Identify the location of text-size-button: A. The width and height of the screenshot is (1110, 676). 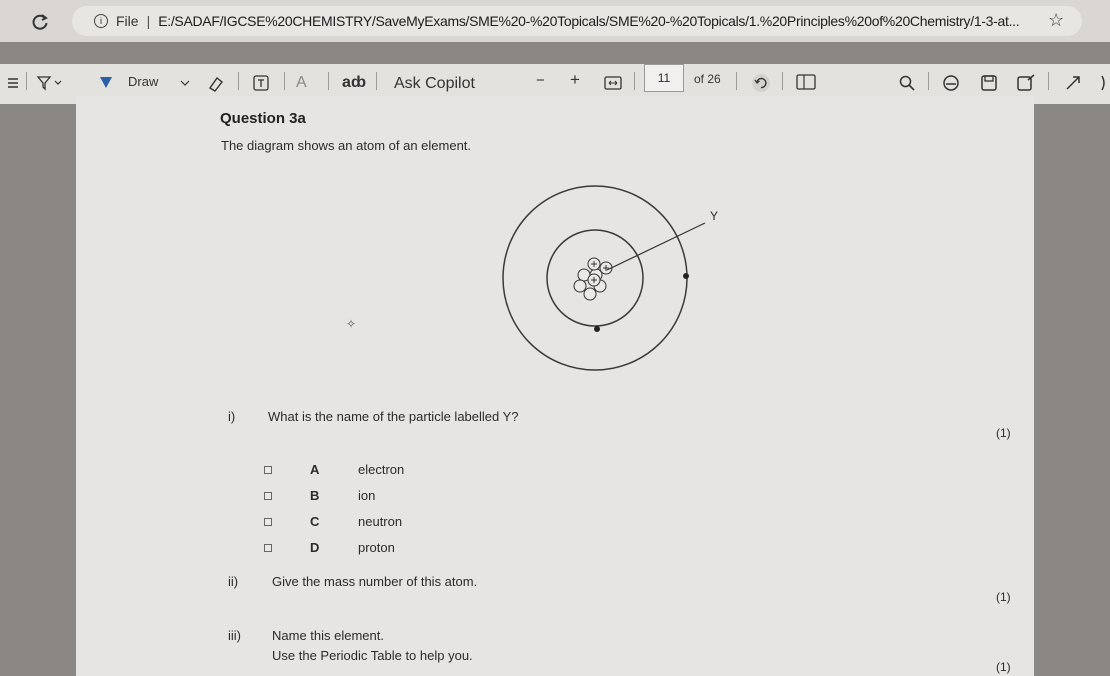
(301, 83).